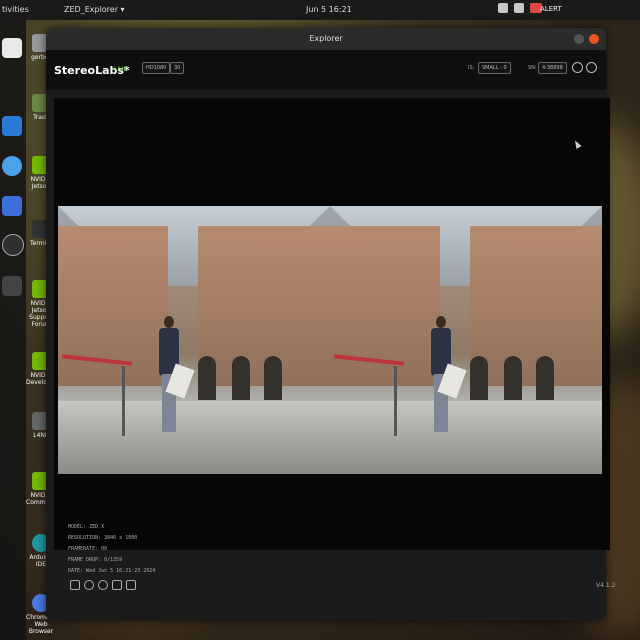  Describe the element at coordinates (594, 39) in the screenshot. I see `close-button` at that location.